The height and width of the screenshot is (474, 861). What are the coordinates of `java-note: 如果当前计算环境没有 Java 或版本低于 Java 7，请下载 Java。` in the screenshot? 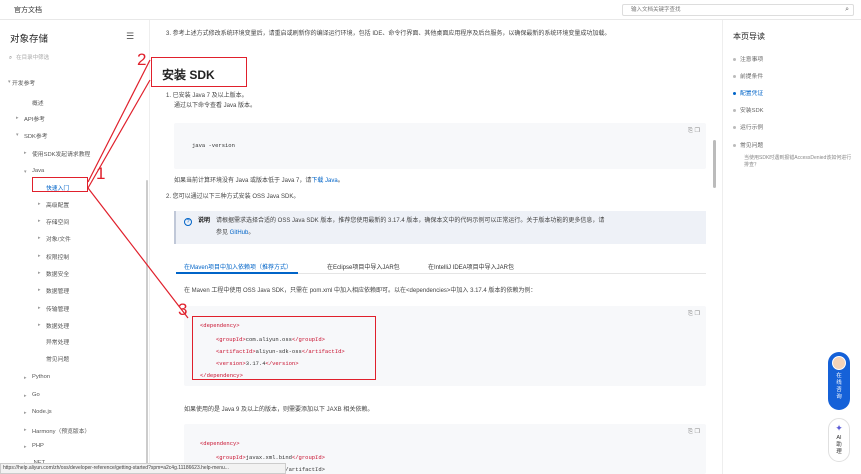 It's located at (259, 181).